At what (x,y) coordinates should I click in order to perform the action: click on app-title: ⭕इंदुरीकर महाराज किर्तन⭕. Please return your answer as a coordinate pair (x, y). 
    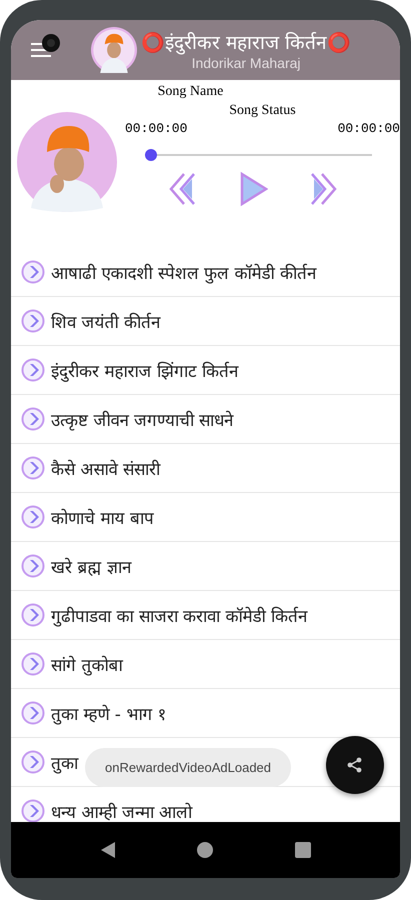
    Looking at the image, I should click on (246, 43).